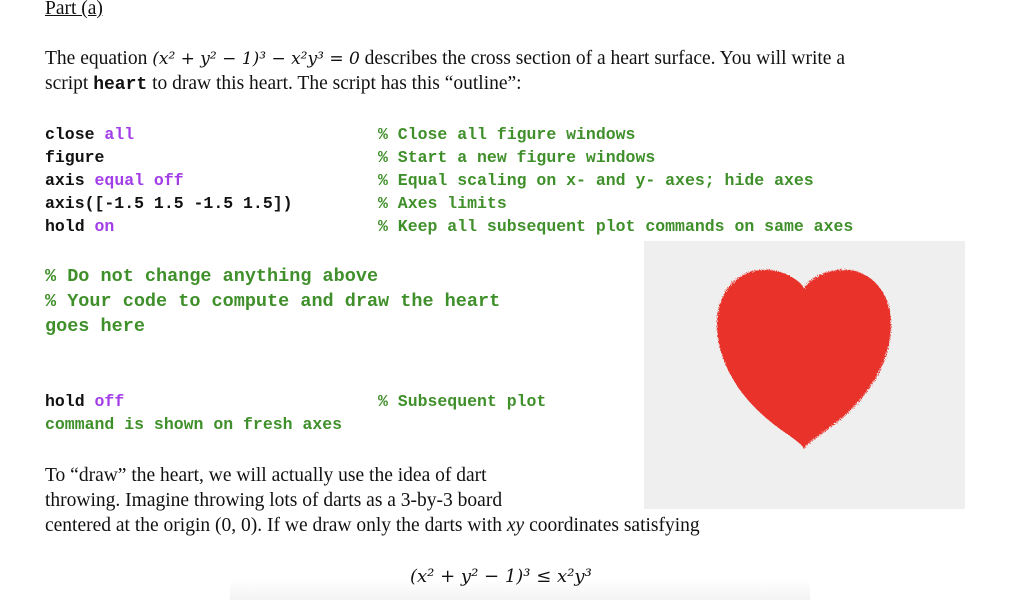  I want to click on code-comment: command is shown on fresh axes, so click(194, 424).